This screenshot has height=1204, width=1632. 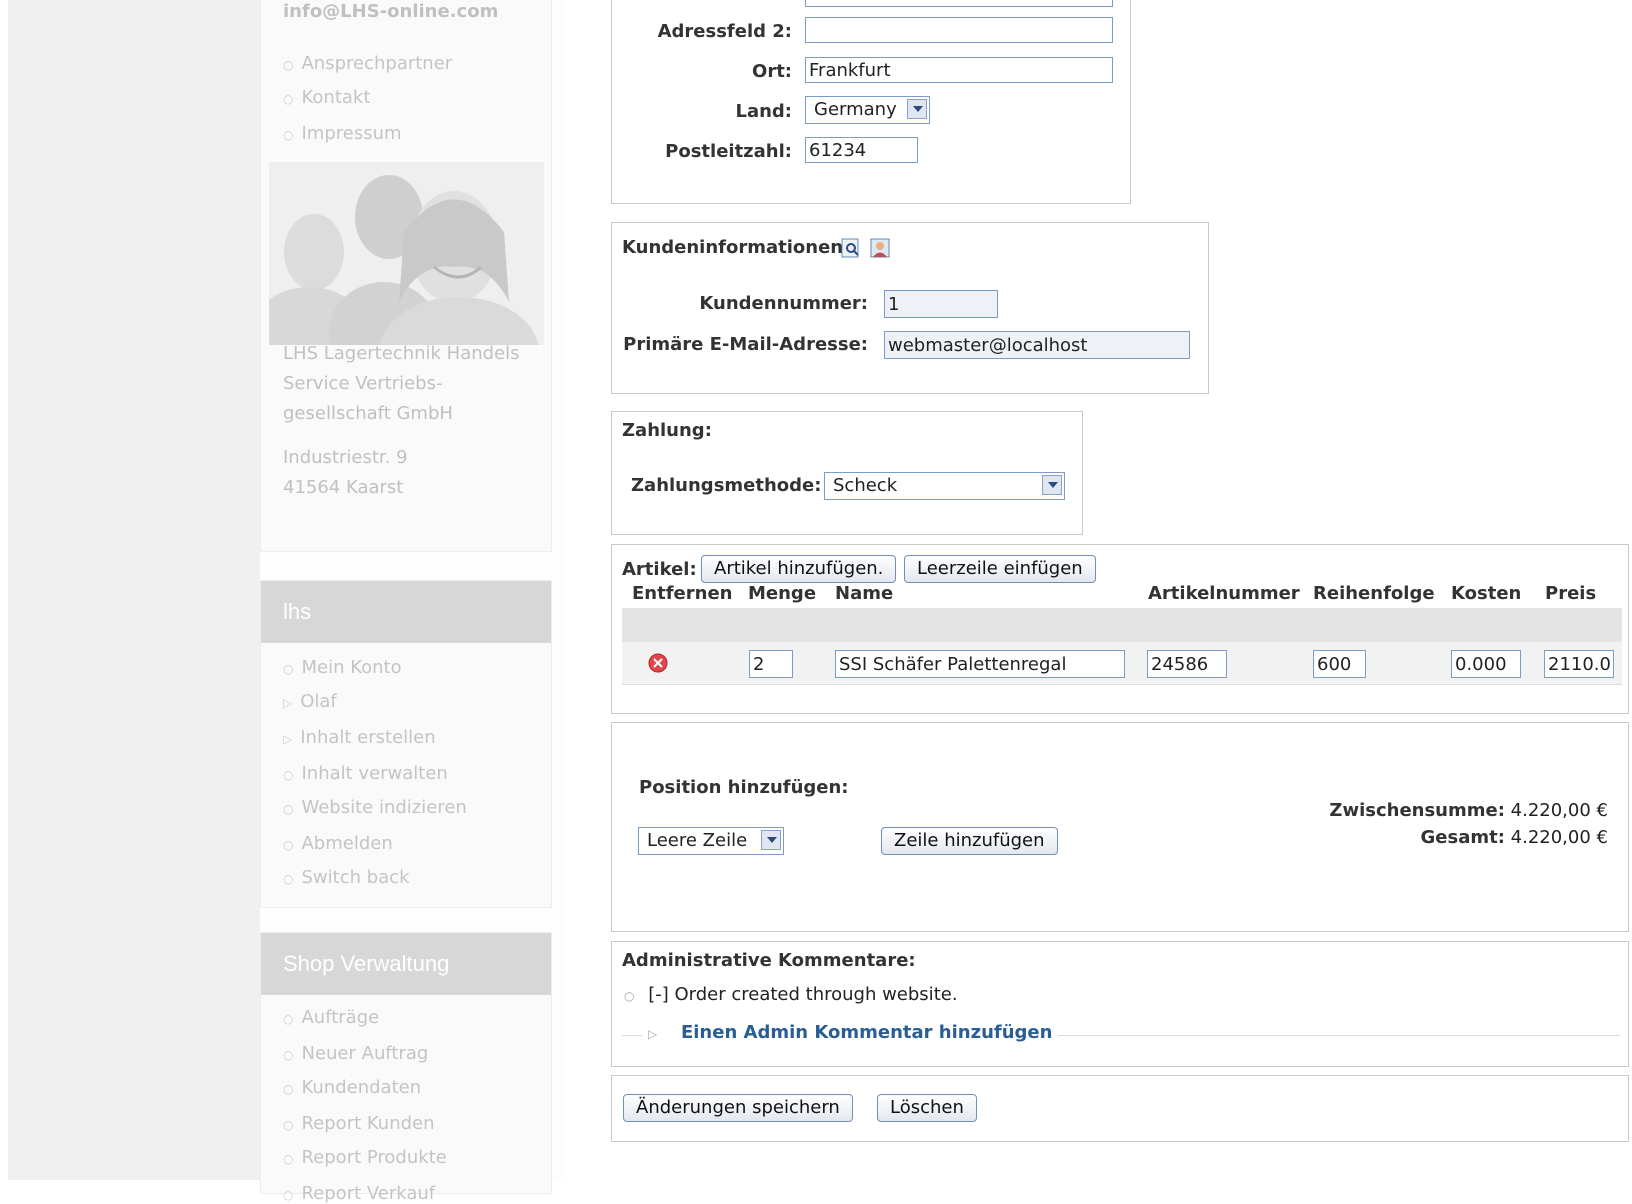 I want to click on primary-email-label: Primäre E-Mail-Adresse:, so click(x=745, y=344).